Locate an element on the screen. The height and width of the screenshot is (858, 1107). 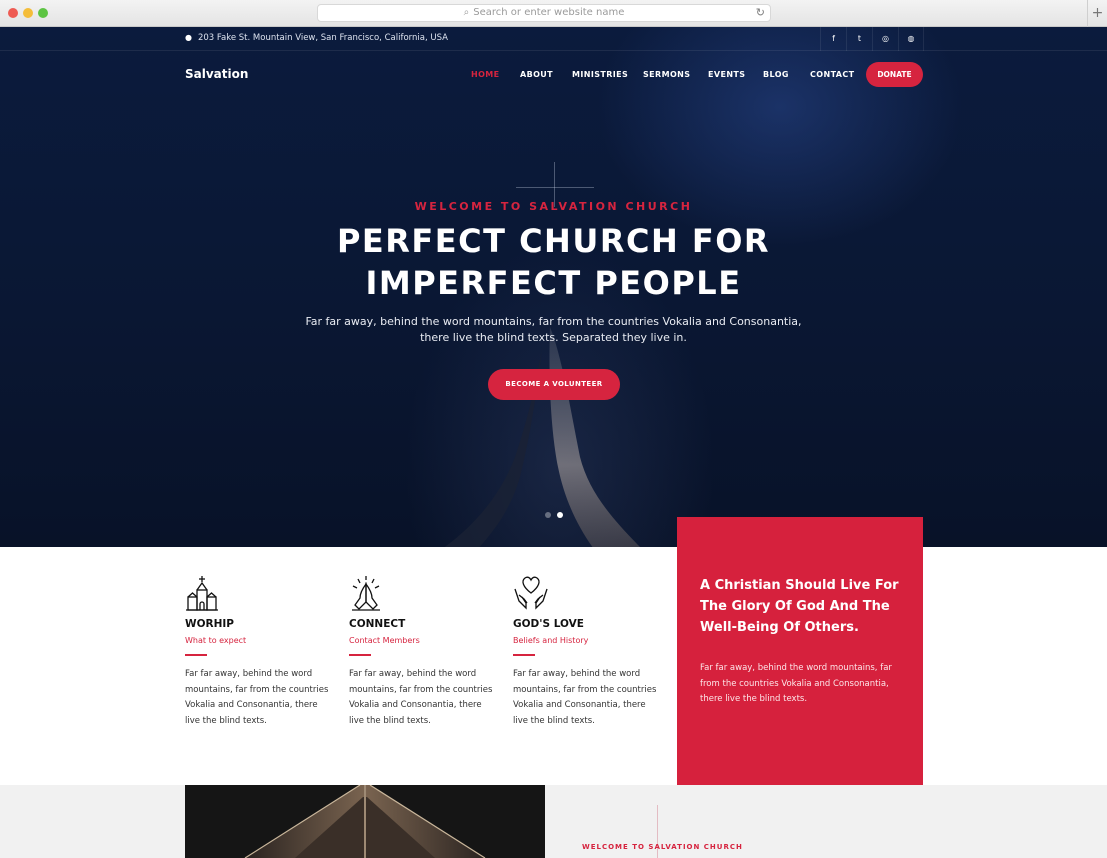
twitter-icon: t is located at coordinates (859, 39).